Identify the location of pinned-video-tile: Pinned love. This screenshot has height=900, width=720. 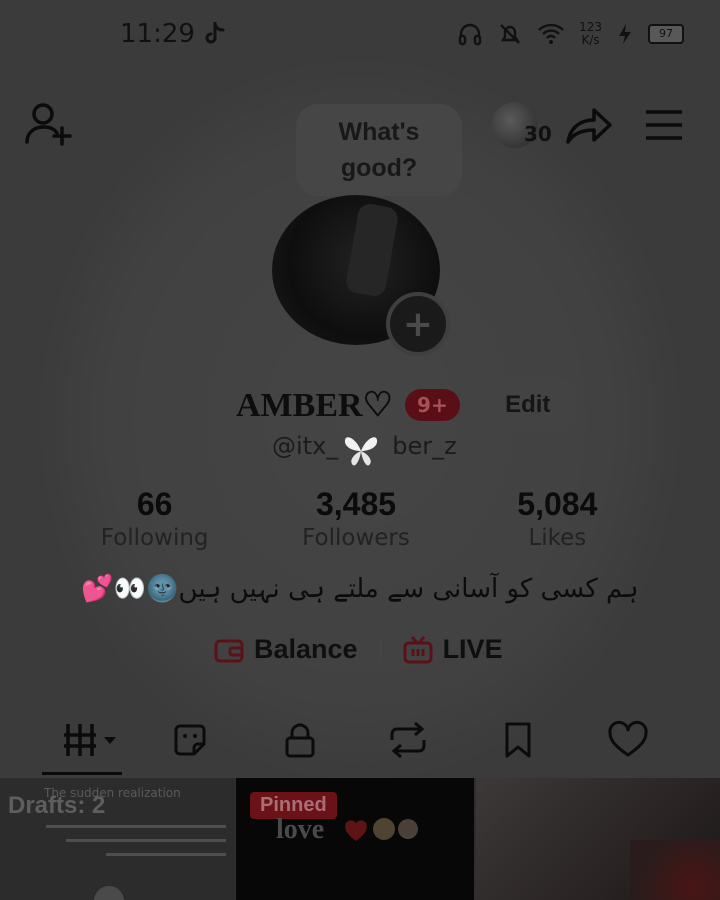
(355, 839).